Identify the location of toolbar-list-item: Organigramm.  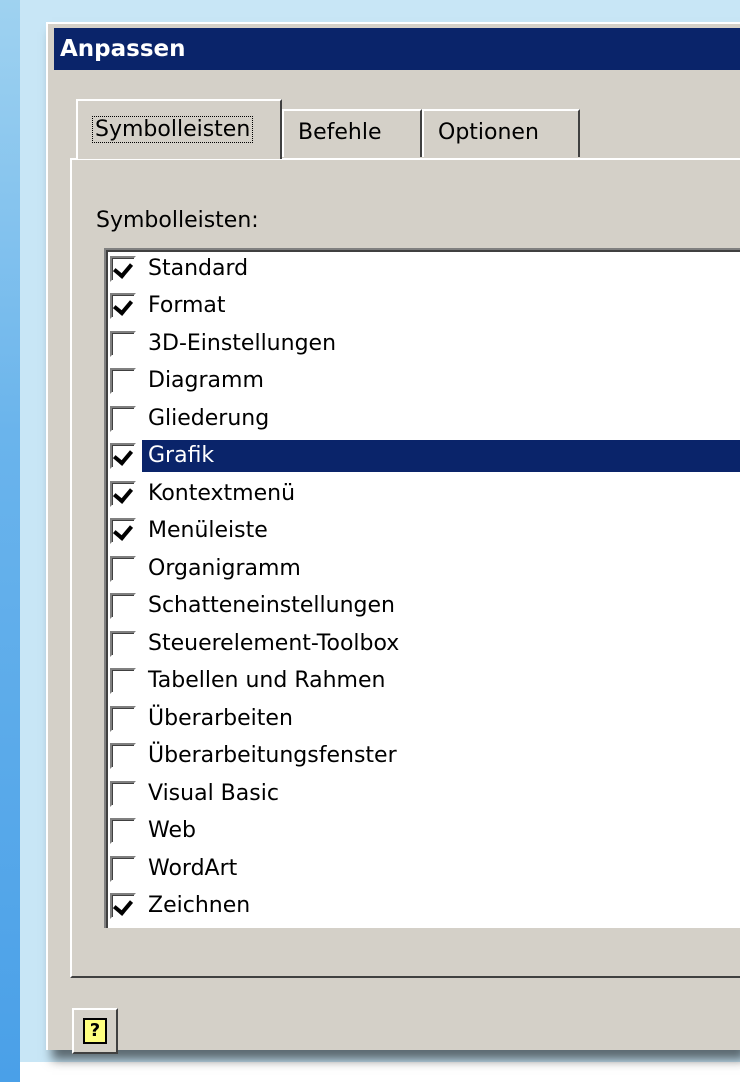
(423, 569).